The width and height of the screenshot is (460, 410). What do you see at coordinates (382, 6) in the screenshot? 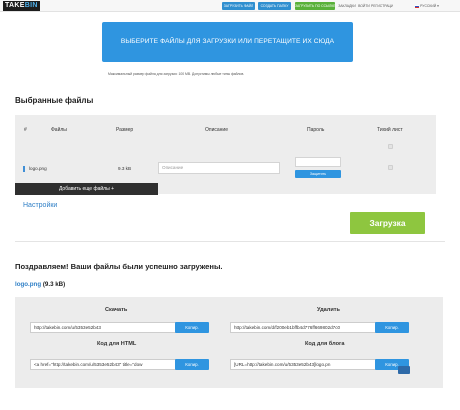
I see `nav-register-link: РЕГИСТРАЦИЯ` at bounding box center [382, 6].